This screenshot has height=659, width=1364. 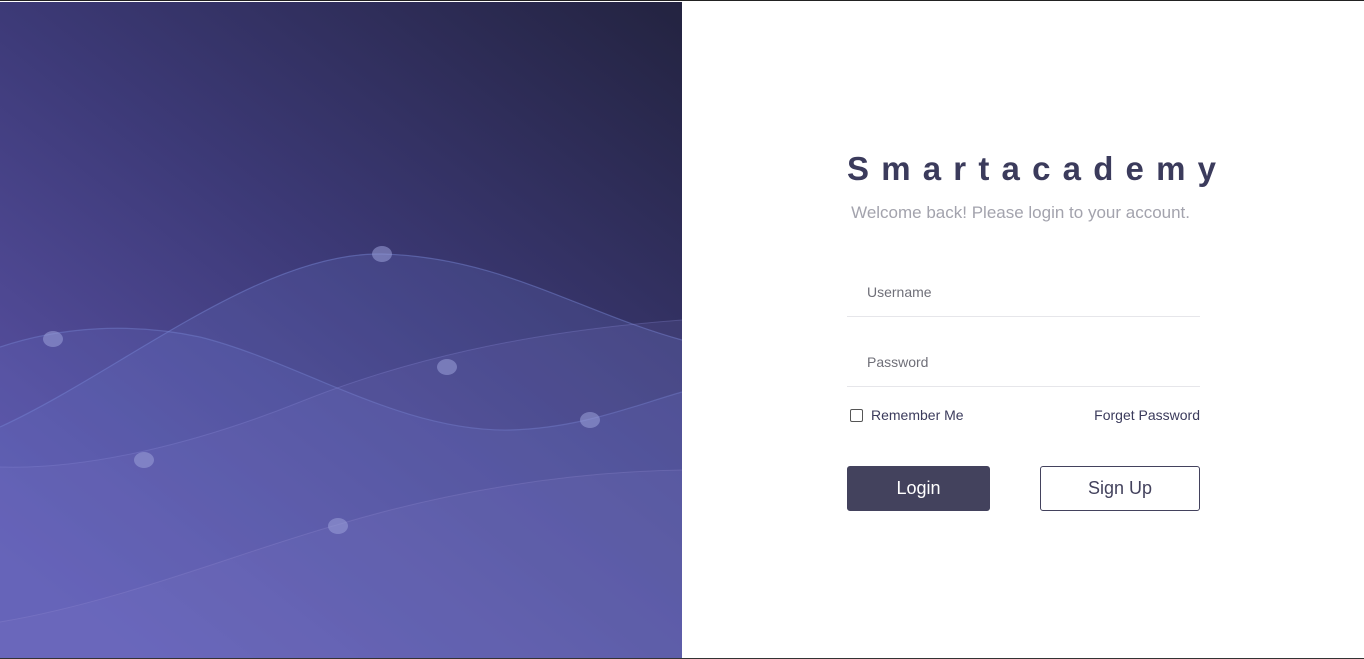 I want to click on forget-password-link: Forget Password, so click(x=1147, y=415).